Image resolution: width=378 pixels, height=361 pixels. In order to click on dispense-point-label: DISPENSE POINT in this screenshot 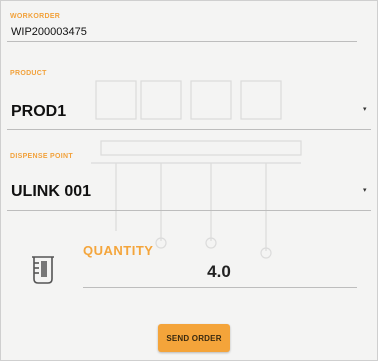, I will do `click(41, 156)`.